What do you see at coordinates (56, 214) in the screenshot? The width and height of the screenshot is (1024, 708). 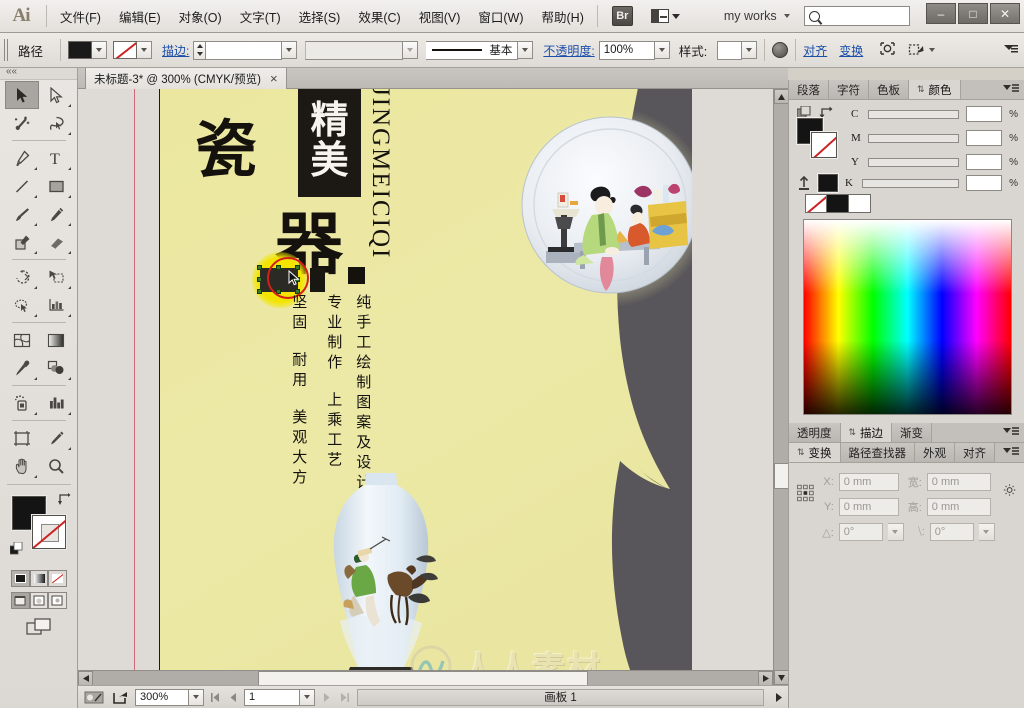 I see `pencil-tool` at bounding box center [56, 214].